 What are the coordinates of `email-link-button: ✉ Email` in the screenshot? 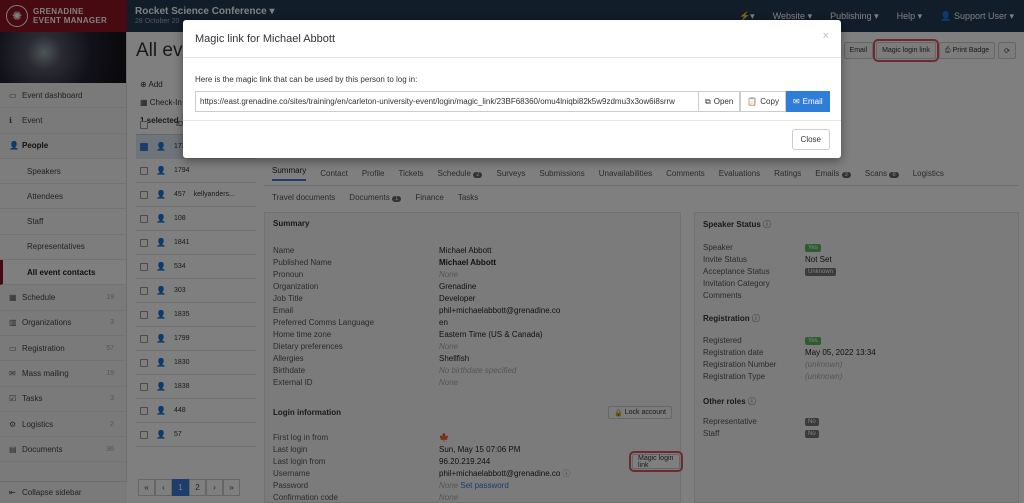 It's located at (807, 101).